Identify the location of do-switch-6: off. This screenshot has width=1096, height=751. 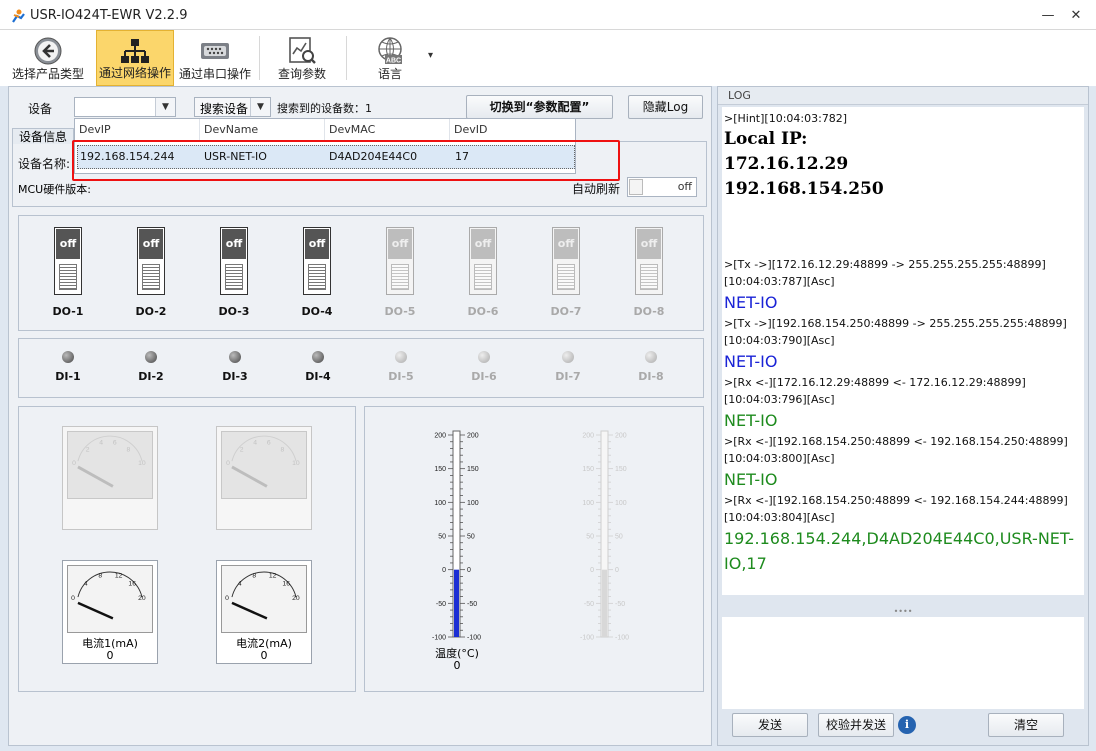
(483, 261).